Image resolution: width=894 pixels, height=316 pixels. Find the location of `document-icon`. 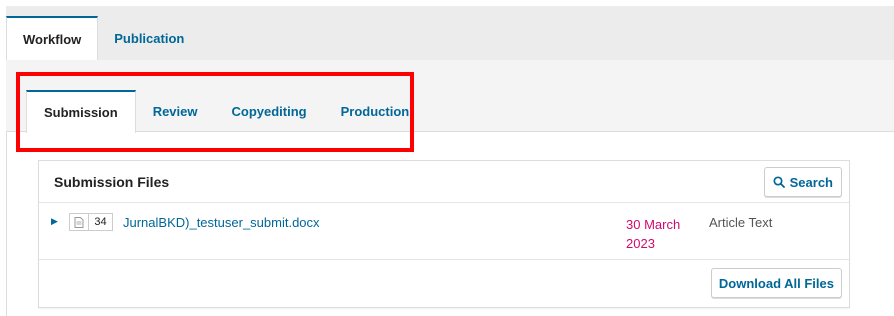

document-icon is located at coordinates (79, 222).